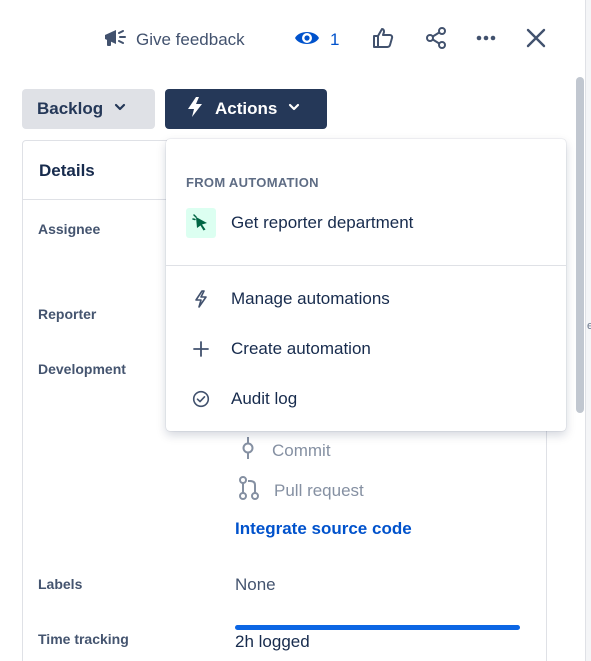  I want to click on menu-item-label: Get reporter department, so click(322, 222).